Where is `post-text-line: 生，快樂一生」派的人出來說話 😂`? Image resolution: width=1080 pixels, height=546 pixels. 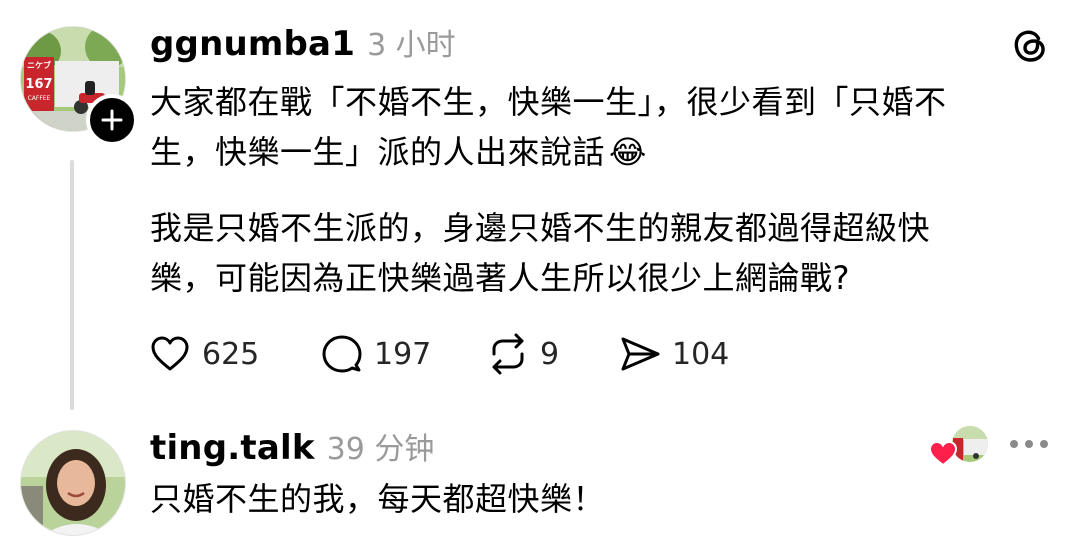
post-text-line: 生，快樂一生」派的人出來說話 😂 is located at coordinates (398, 152).